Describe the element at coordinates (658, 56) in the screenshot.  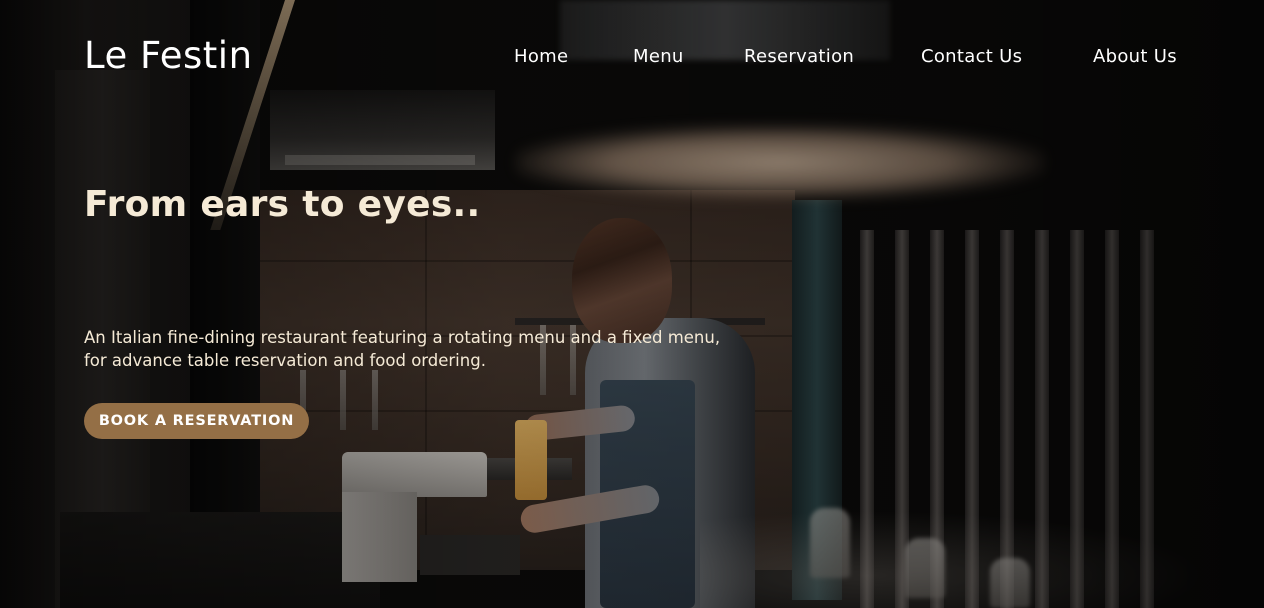
I see `nav-link-menu: Menu` at that location.